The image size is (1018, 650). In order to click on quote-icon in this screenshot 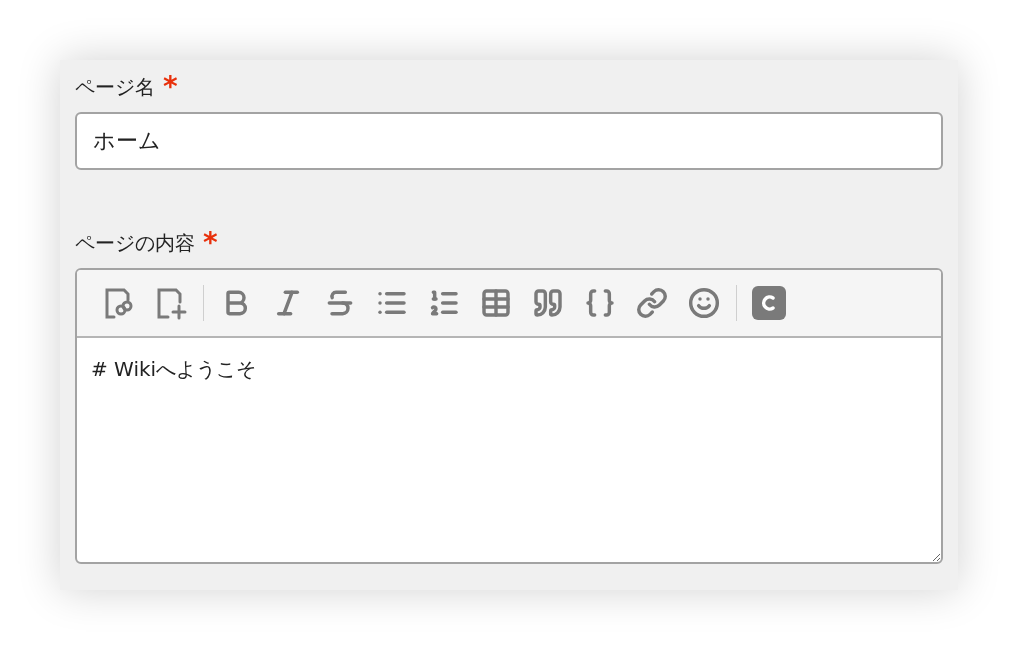, I will do `click(548, 303)`.